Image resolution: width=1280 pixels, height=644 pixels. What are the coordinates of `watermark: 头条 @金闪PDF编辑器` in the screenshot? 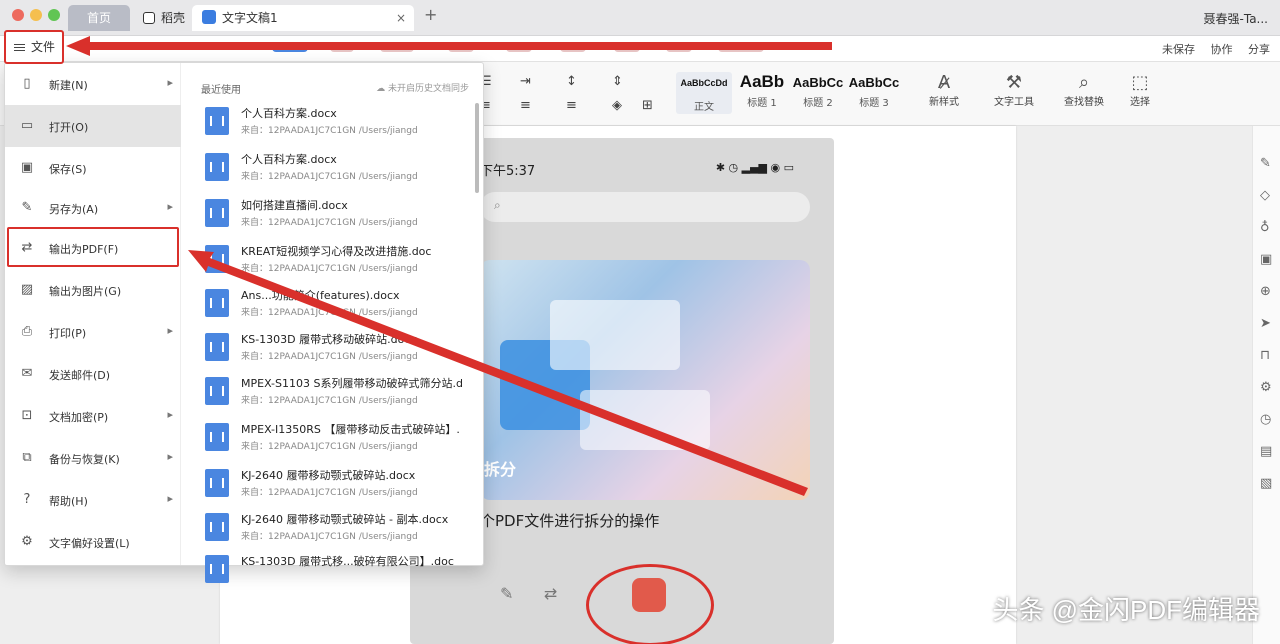 It's located at (1126, 610).